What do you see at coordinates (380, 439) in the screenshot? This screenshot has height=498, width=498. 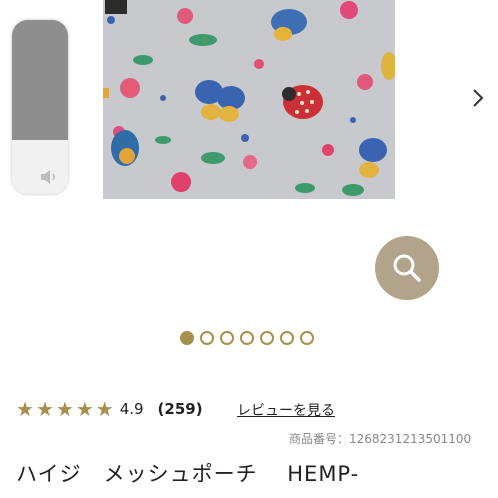 I see `product-number: 商品番号：1268231213501100` at bounding box center [380, 439].